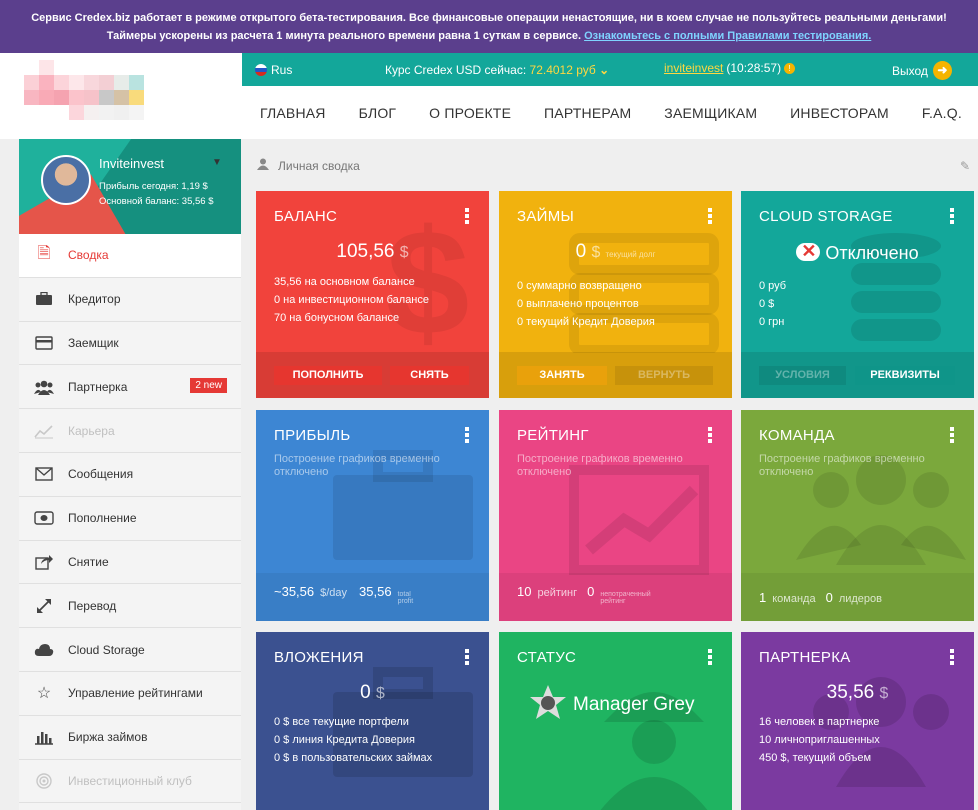 The width and height of the screenshot is (978, 810). Describe the element at coordinates (815, 758) in the screenshot. I see `partner-line: 450 $, текущий объем` at that location.